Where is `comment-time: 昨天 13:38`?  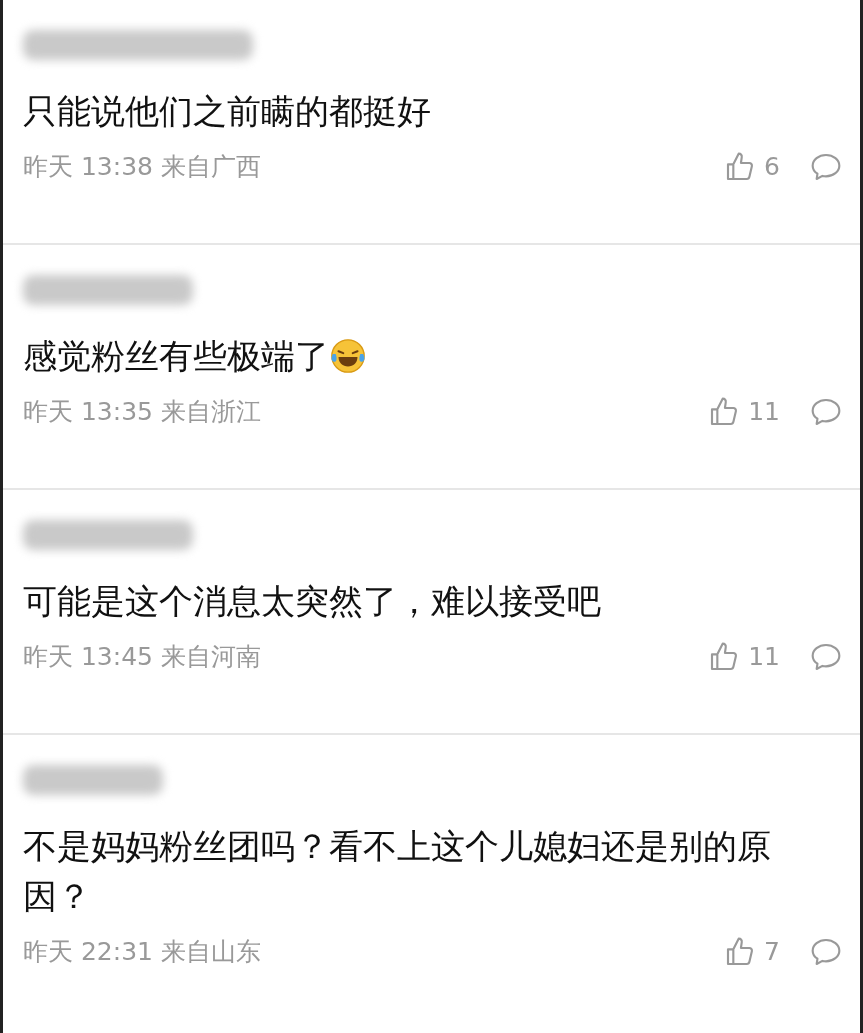
comment-time: 昨天 13:38 is located at coordinates (88, 167).